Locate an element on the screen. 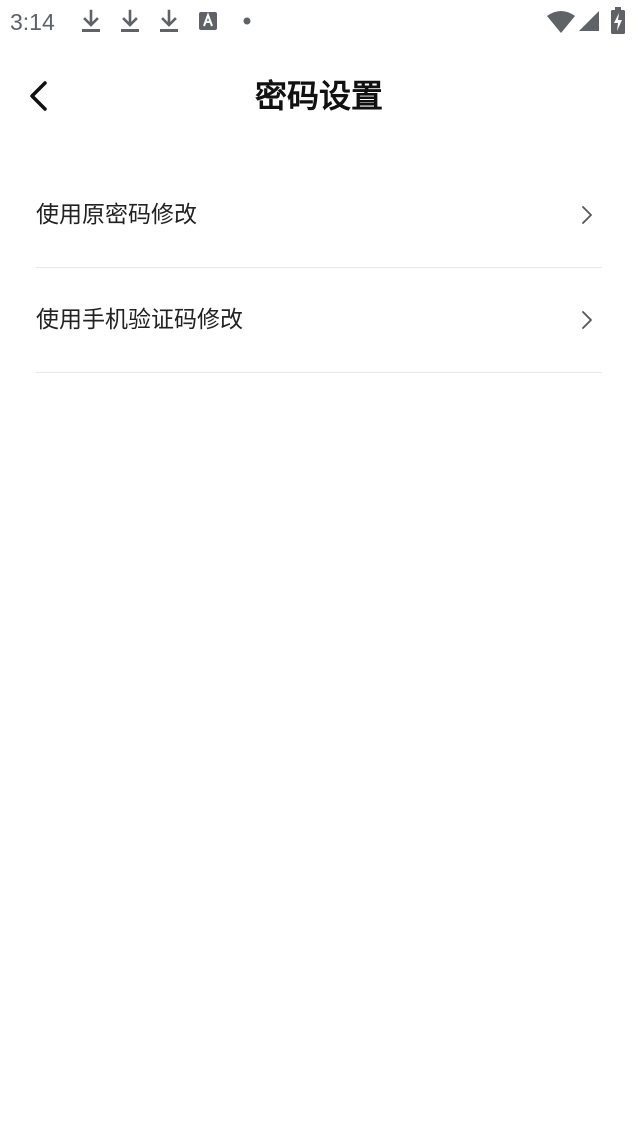 This screenshot has height=1134, width=638. wifi-icon is located at coordinates (561, 22).